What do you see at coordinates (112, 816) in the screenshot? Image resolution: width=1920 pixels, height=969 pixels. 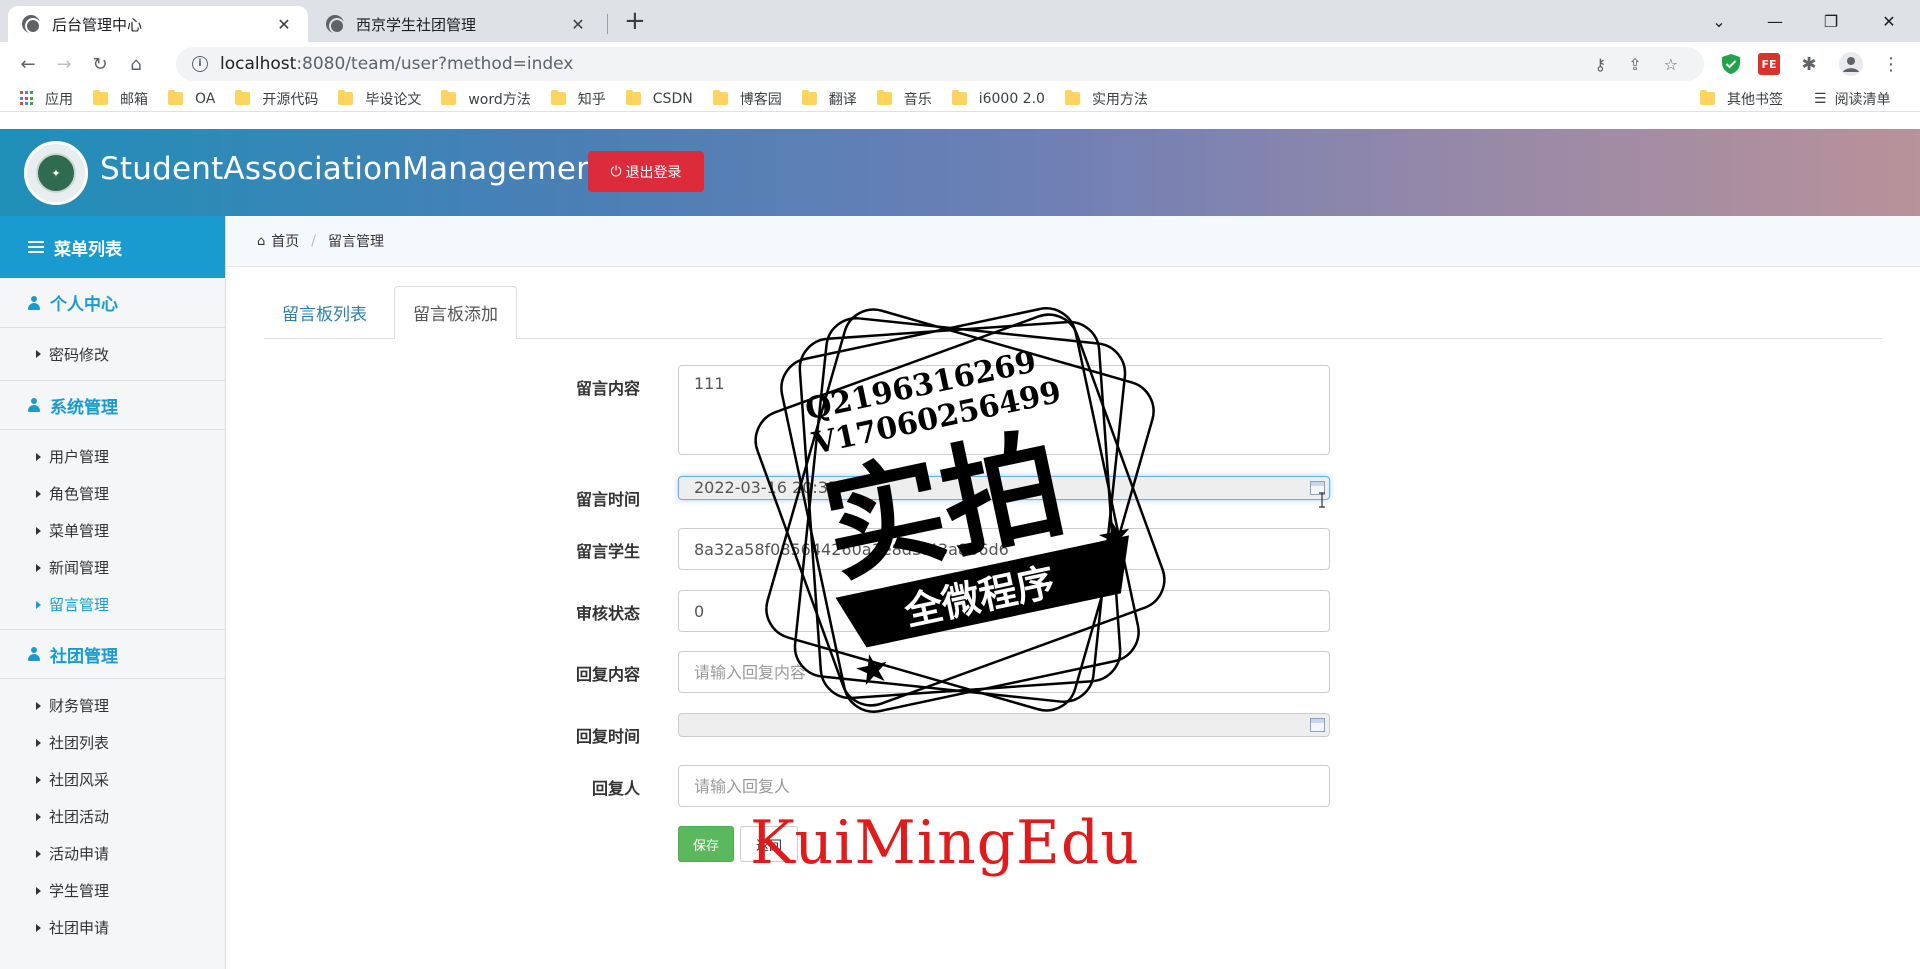 I see `sidebar-item-club-activity: 社团活动` at bounding box center [112, 816].